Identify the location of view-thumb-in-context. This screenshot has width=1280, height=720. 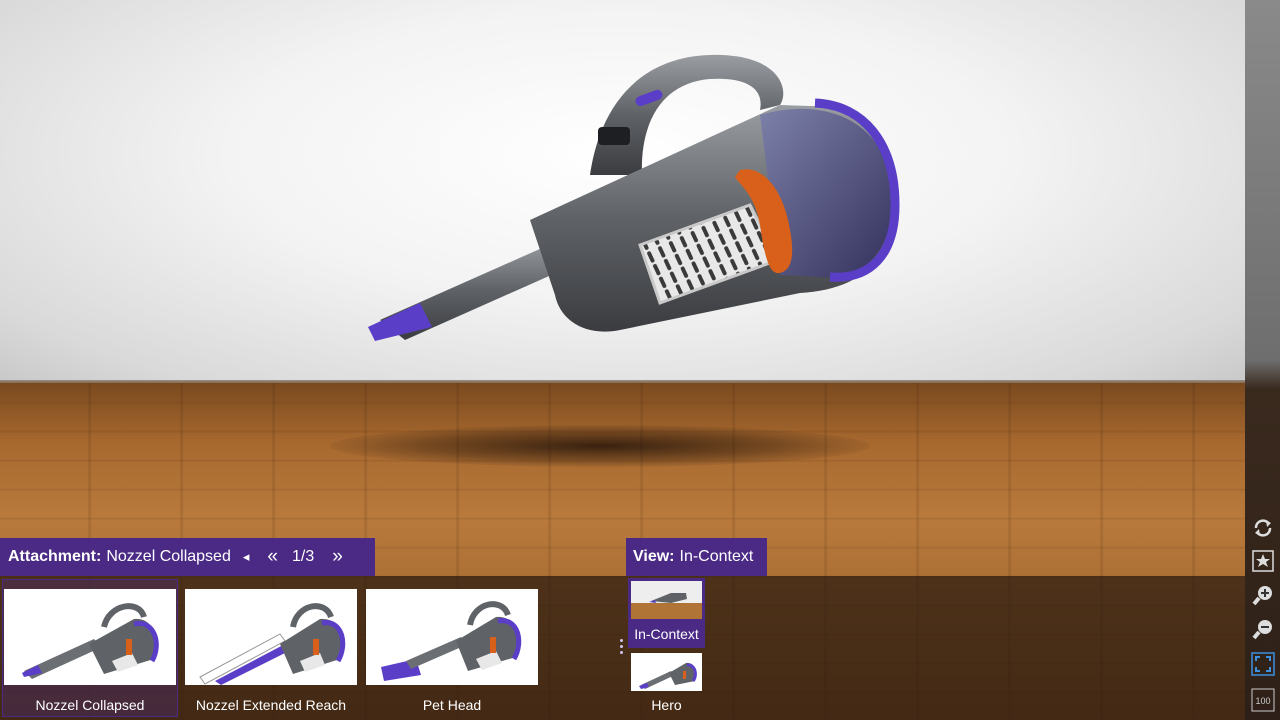
(666, 600).